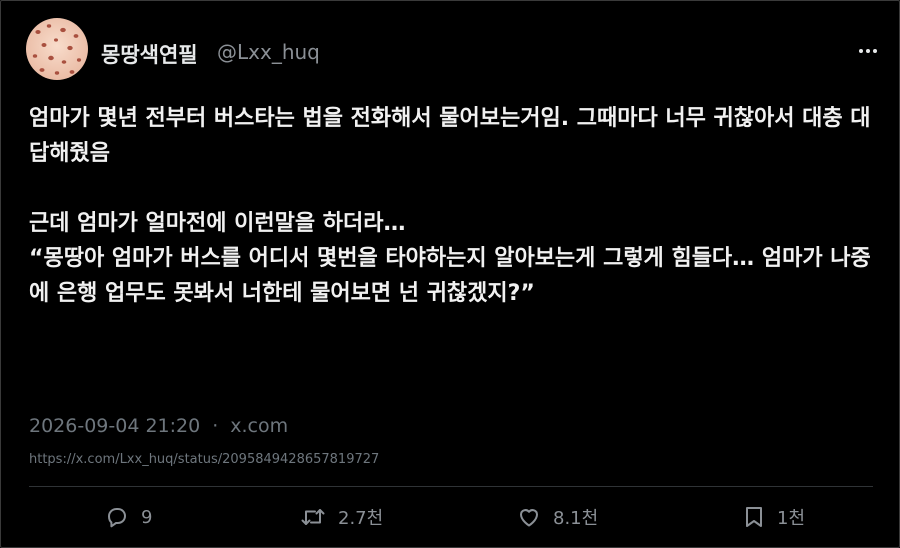  What do you see at coordinates (529, 518) in the screenshot?
I see `heart-icon` at bounding box center [529, 518].